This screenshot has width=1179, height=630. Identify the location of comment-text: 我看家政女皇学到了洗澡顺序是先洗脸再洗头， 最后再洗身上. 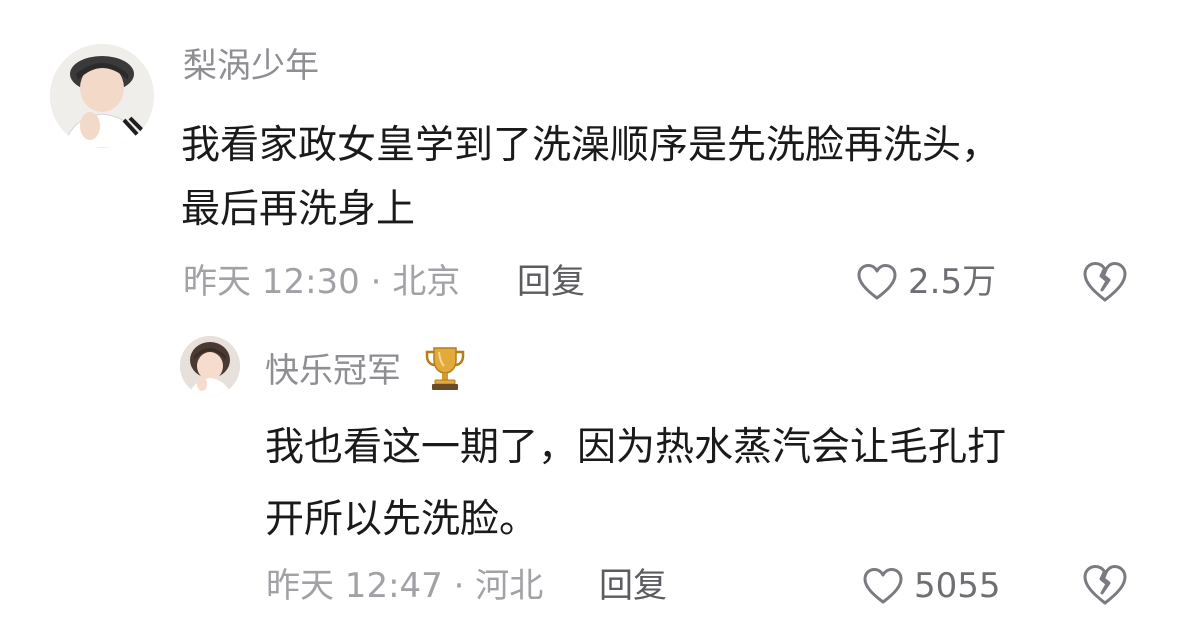
(590, 178).